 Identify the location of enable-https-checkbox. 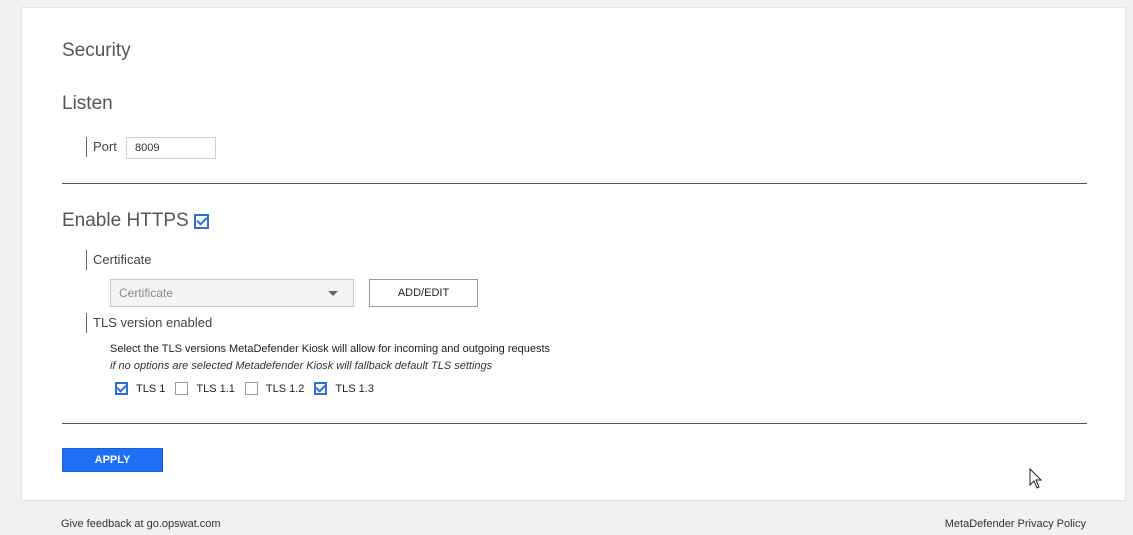
(201, 221).